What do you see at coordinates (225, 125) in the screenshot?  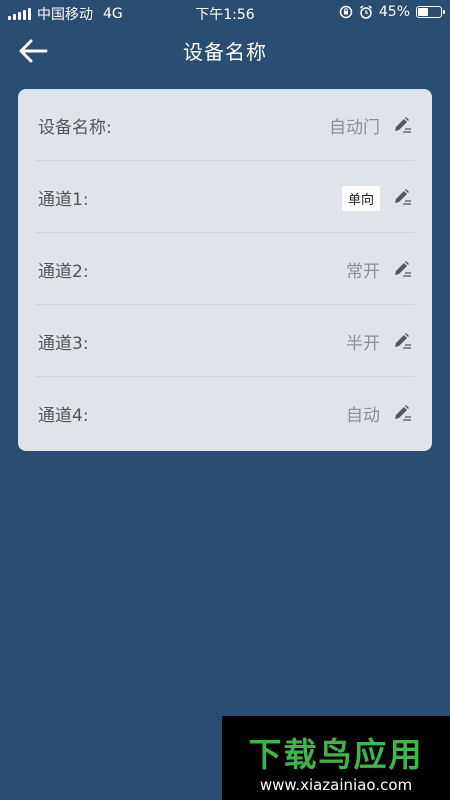 I see `device-name-row: 设备名称: 自动门` at bounding box center [225, 125].